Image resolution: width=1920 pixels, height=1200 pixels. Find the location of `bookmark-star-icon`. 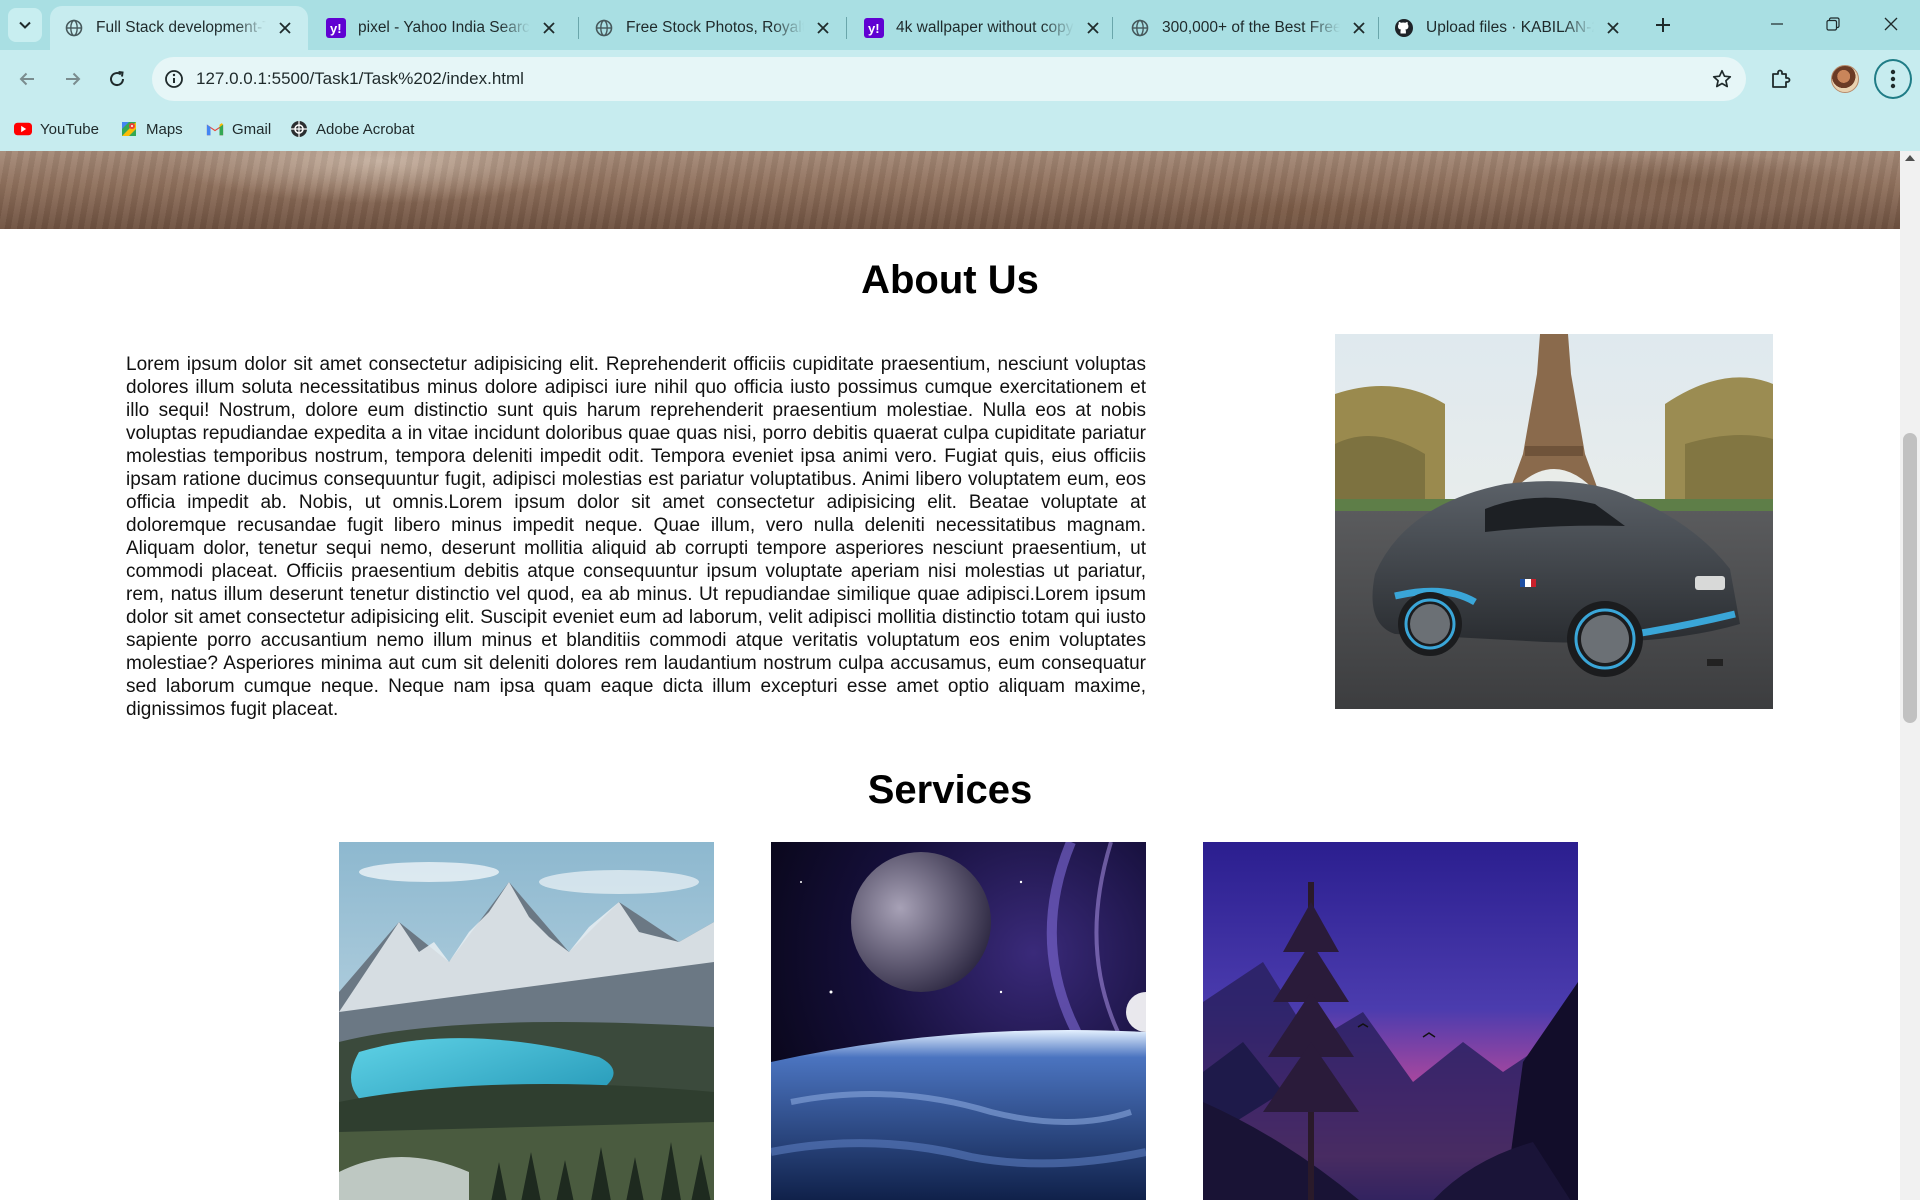

bookmark-star-icon is located at coordinates (1722, 79).